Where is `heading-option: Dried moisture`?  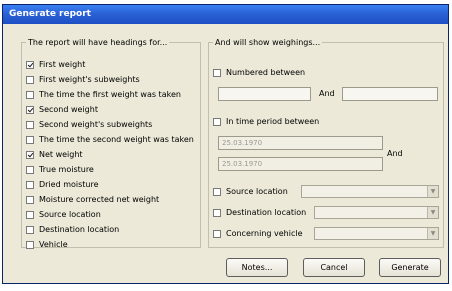 heading-option: Dried moisture is located at coordinates (62, 184).